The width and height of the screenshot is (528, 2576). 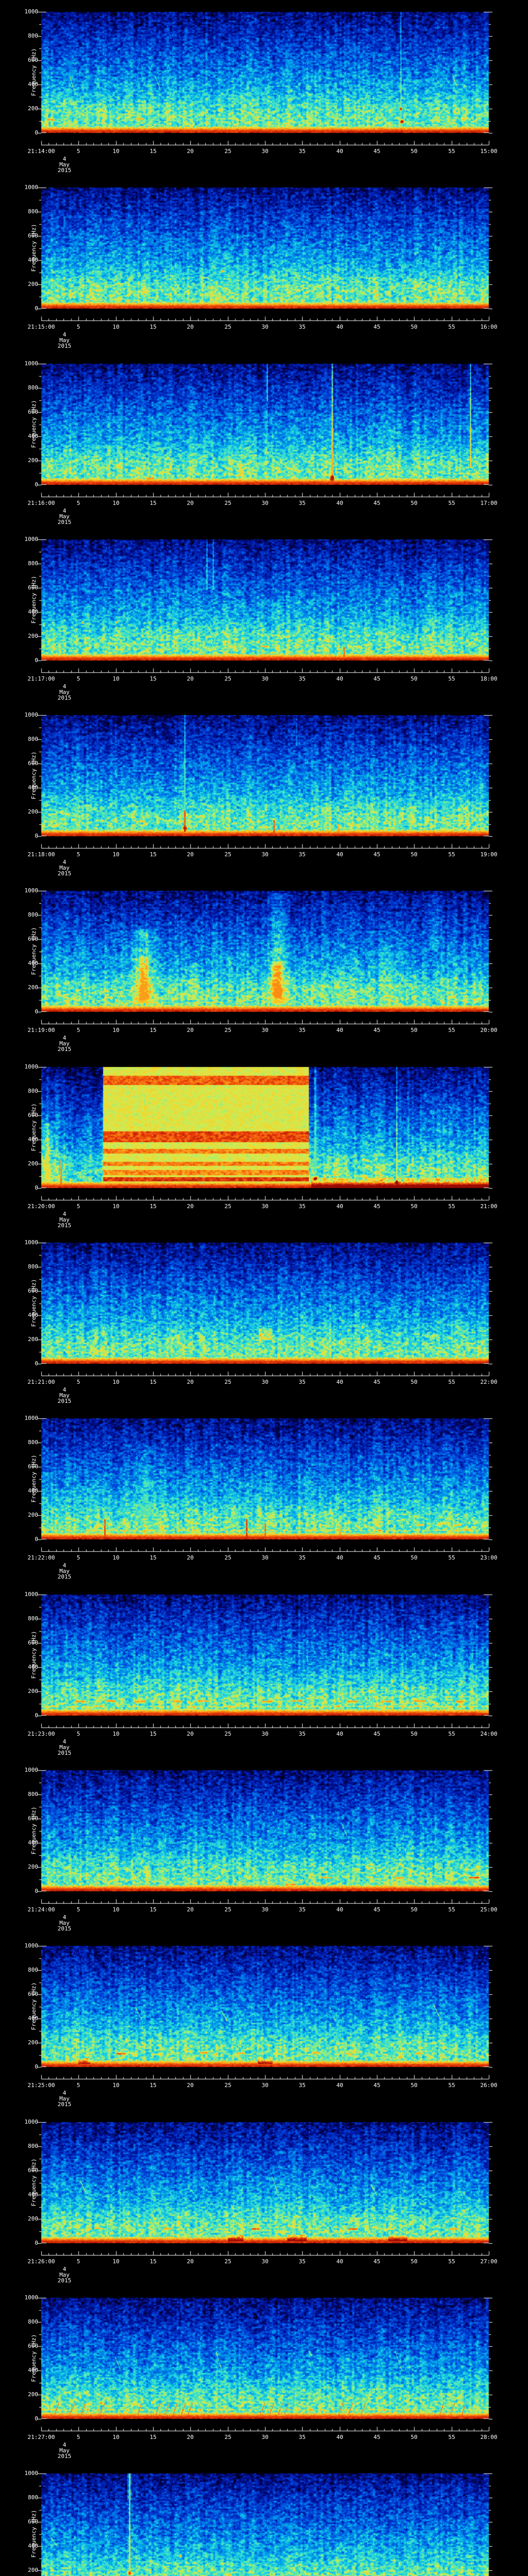 What do you see at coordinates (489, 1382) in the screenshot?
I see `x-axis-end-time: 22:00` at bounding box center [489, 1382].